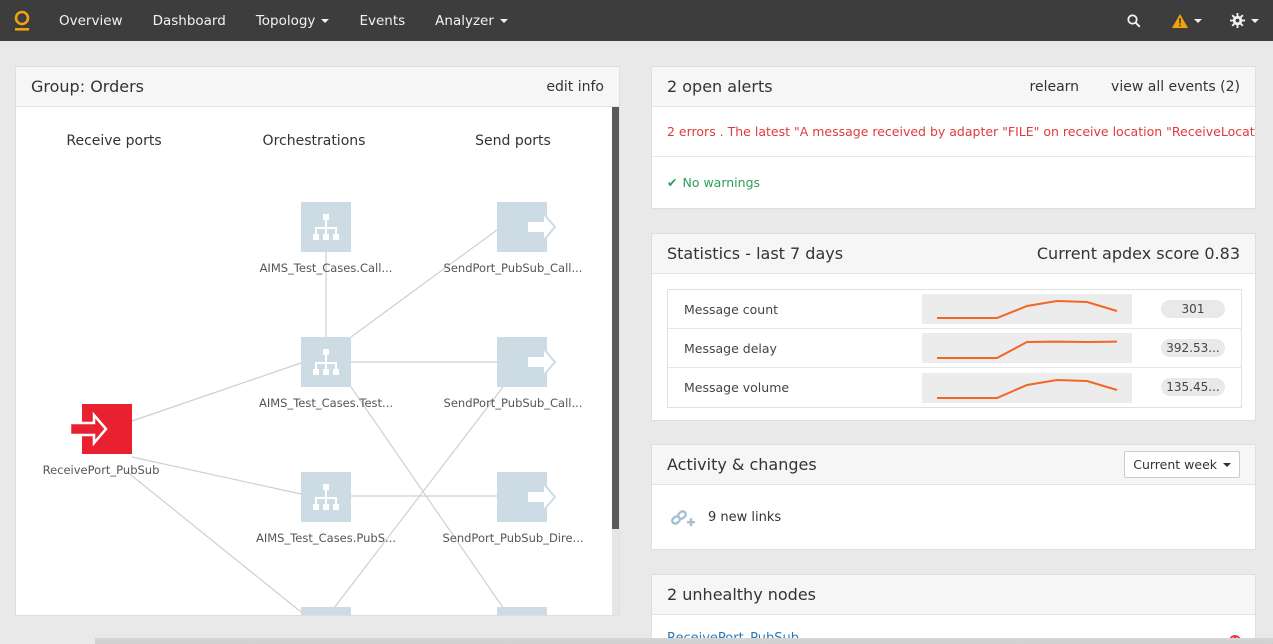 The image size is (1273, 644). I want to click on no-warnings-row: ✔ No warnings, so click(953, 182).